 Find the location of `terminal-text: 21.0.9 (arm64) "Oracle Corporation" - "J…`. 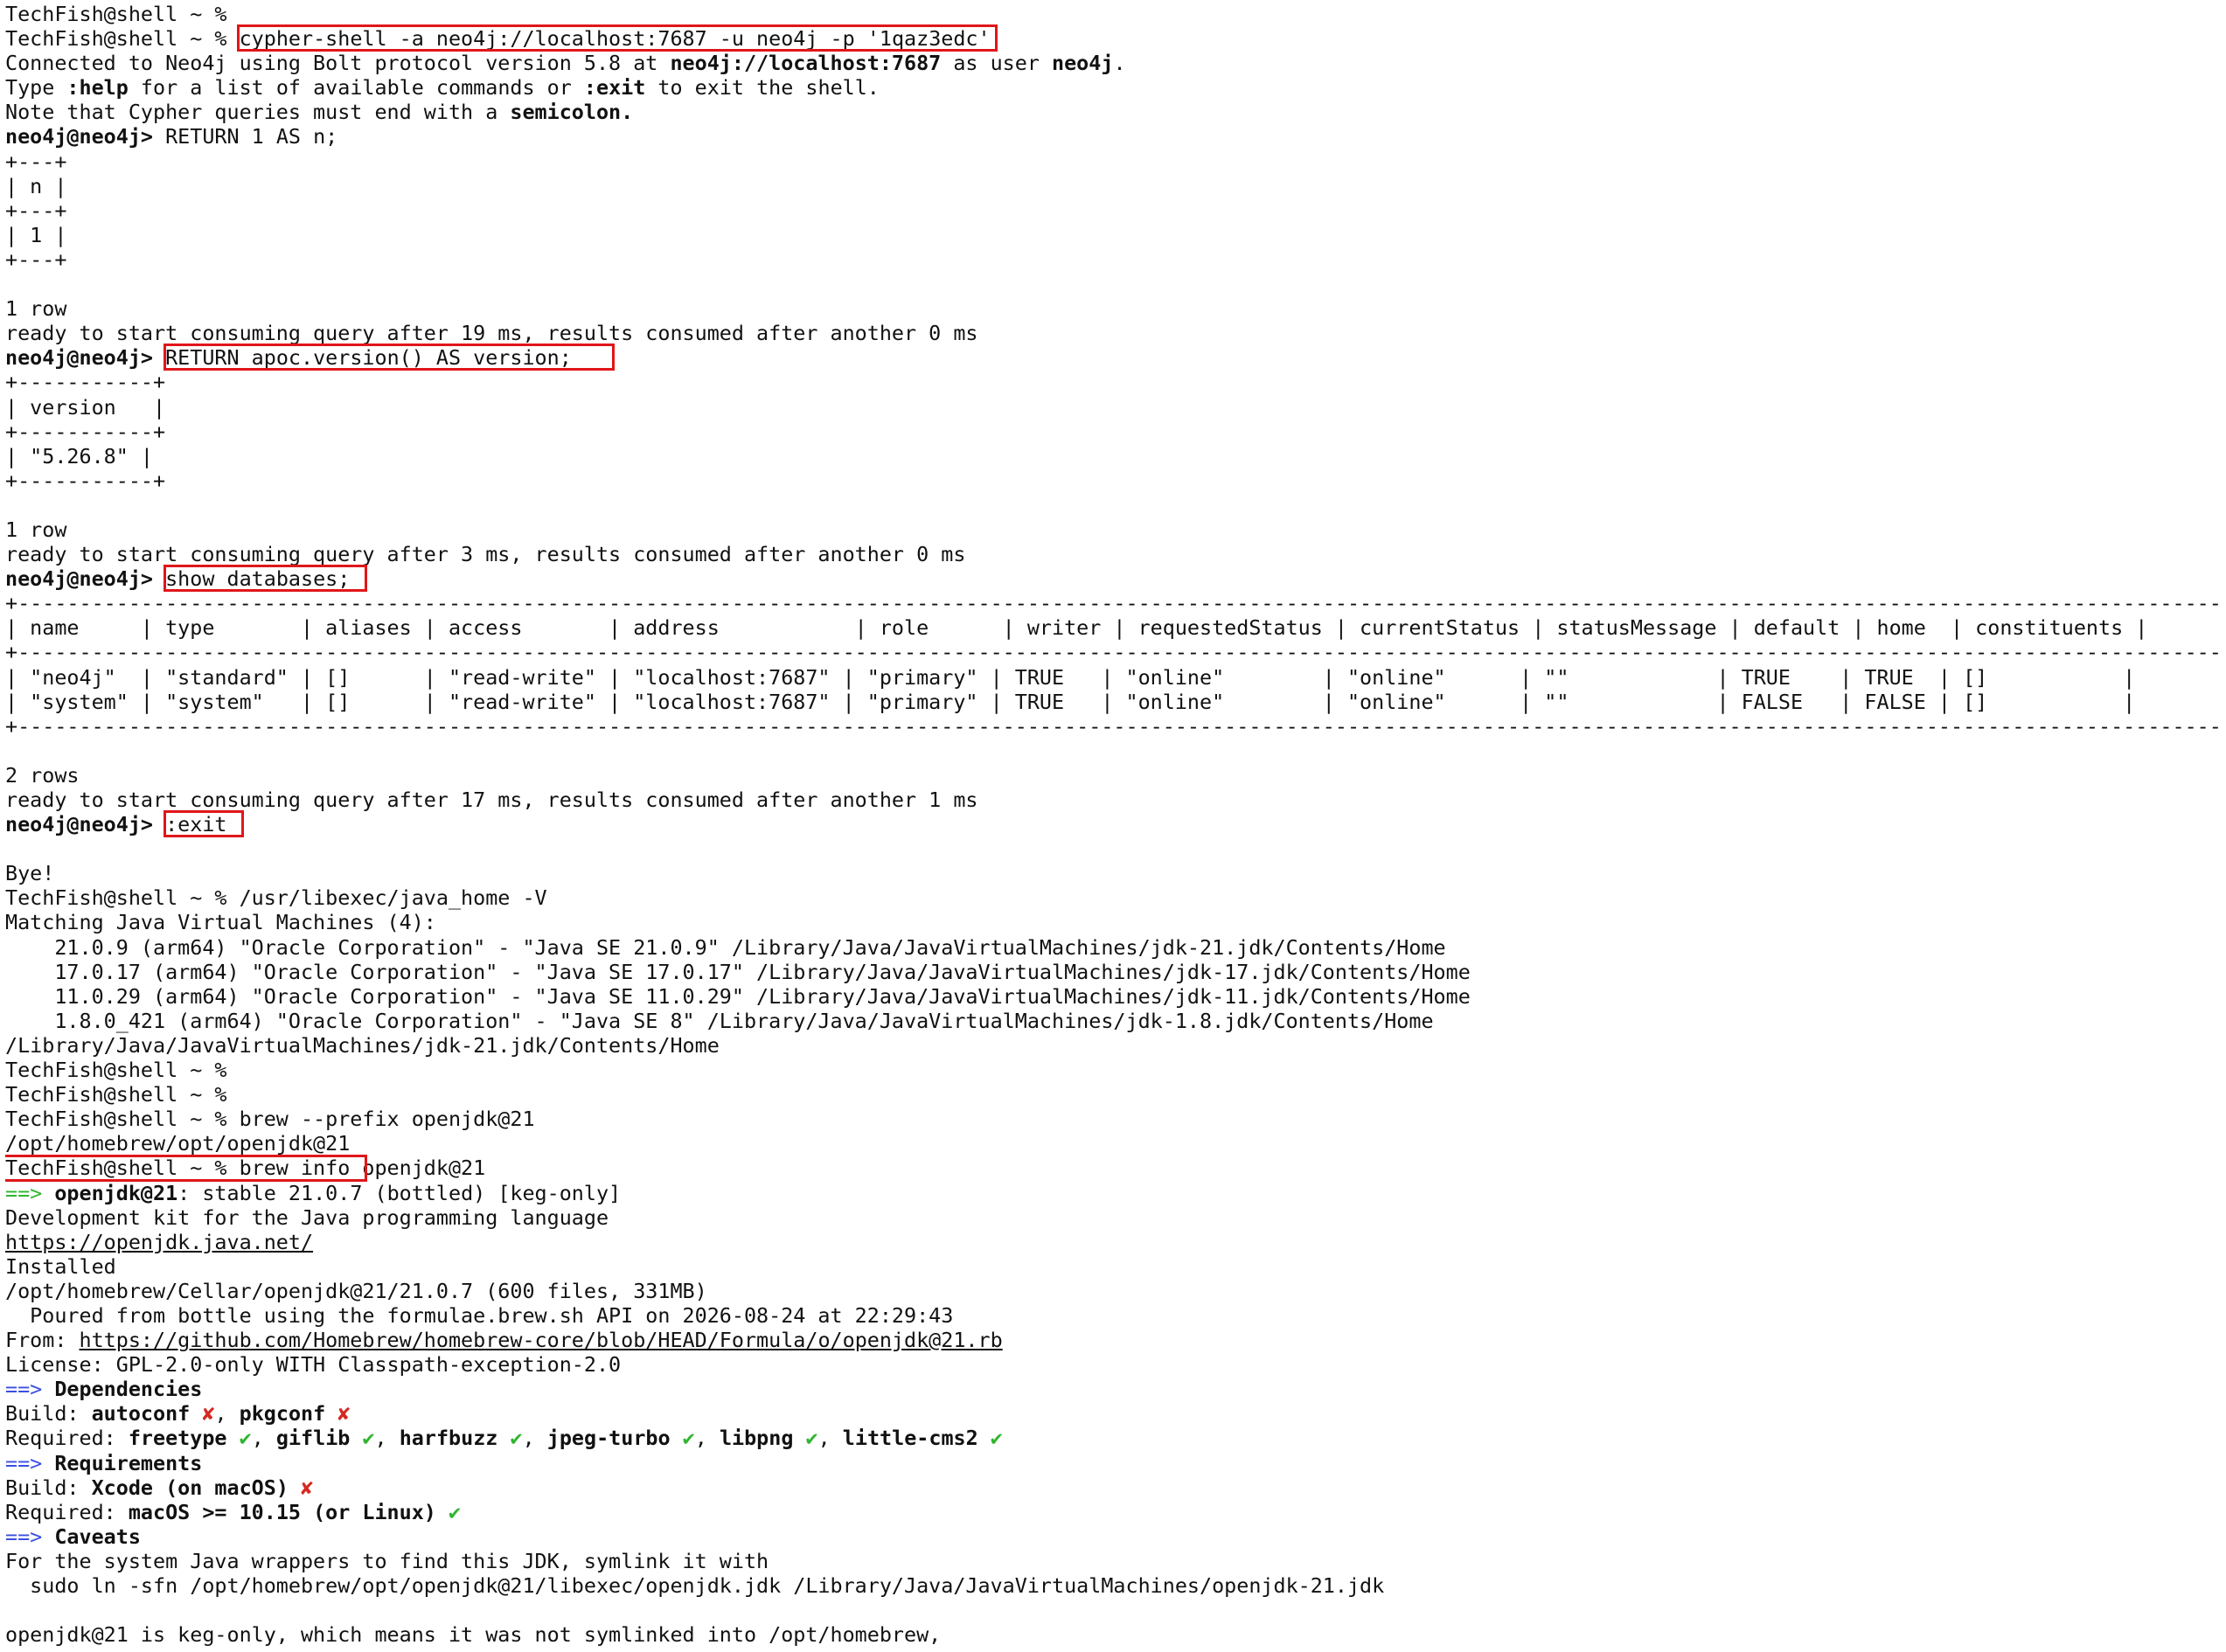

terminal-text: 21.0.9 (arm64) "Oracle Corporation" - "J… is located at coordinates (726, 947).